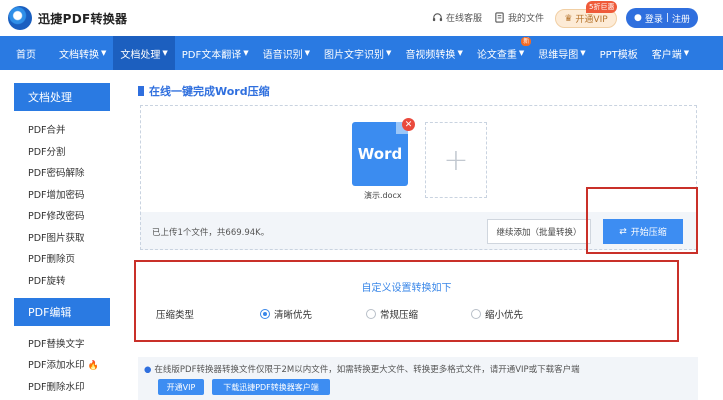 This screenshot has height=400, width=723. I want to click on sidebar-item-pdf-add-password: PDF增加密码, so click(56, 194).